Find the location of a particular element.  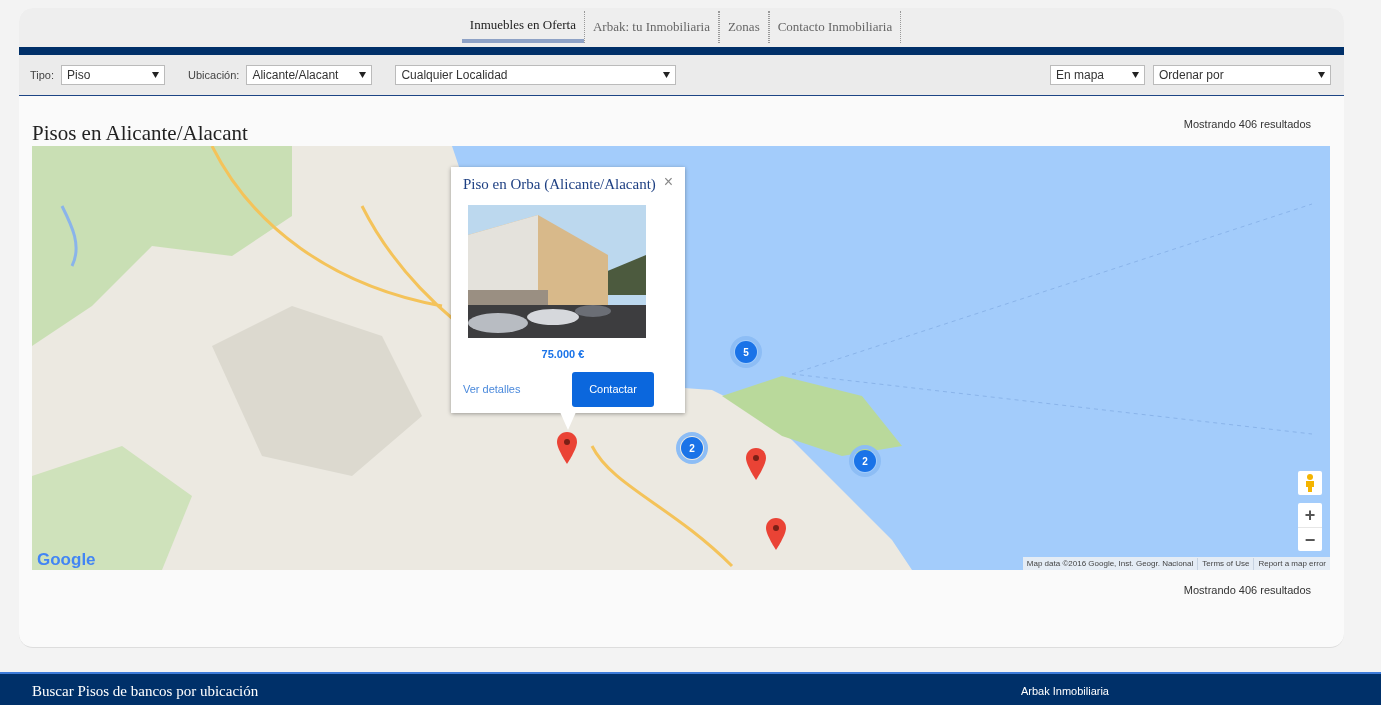

filter-label: Ubicación: is located at coordinates (214, 75).